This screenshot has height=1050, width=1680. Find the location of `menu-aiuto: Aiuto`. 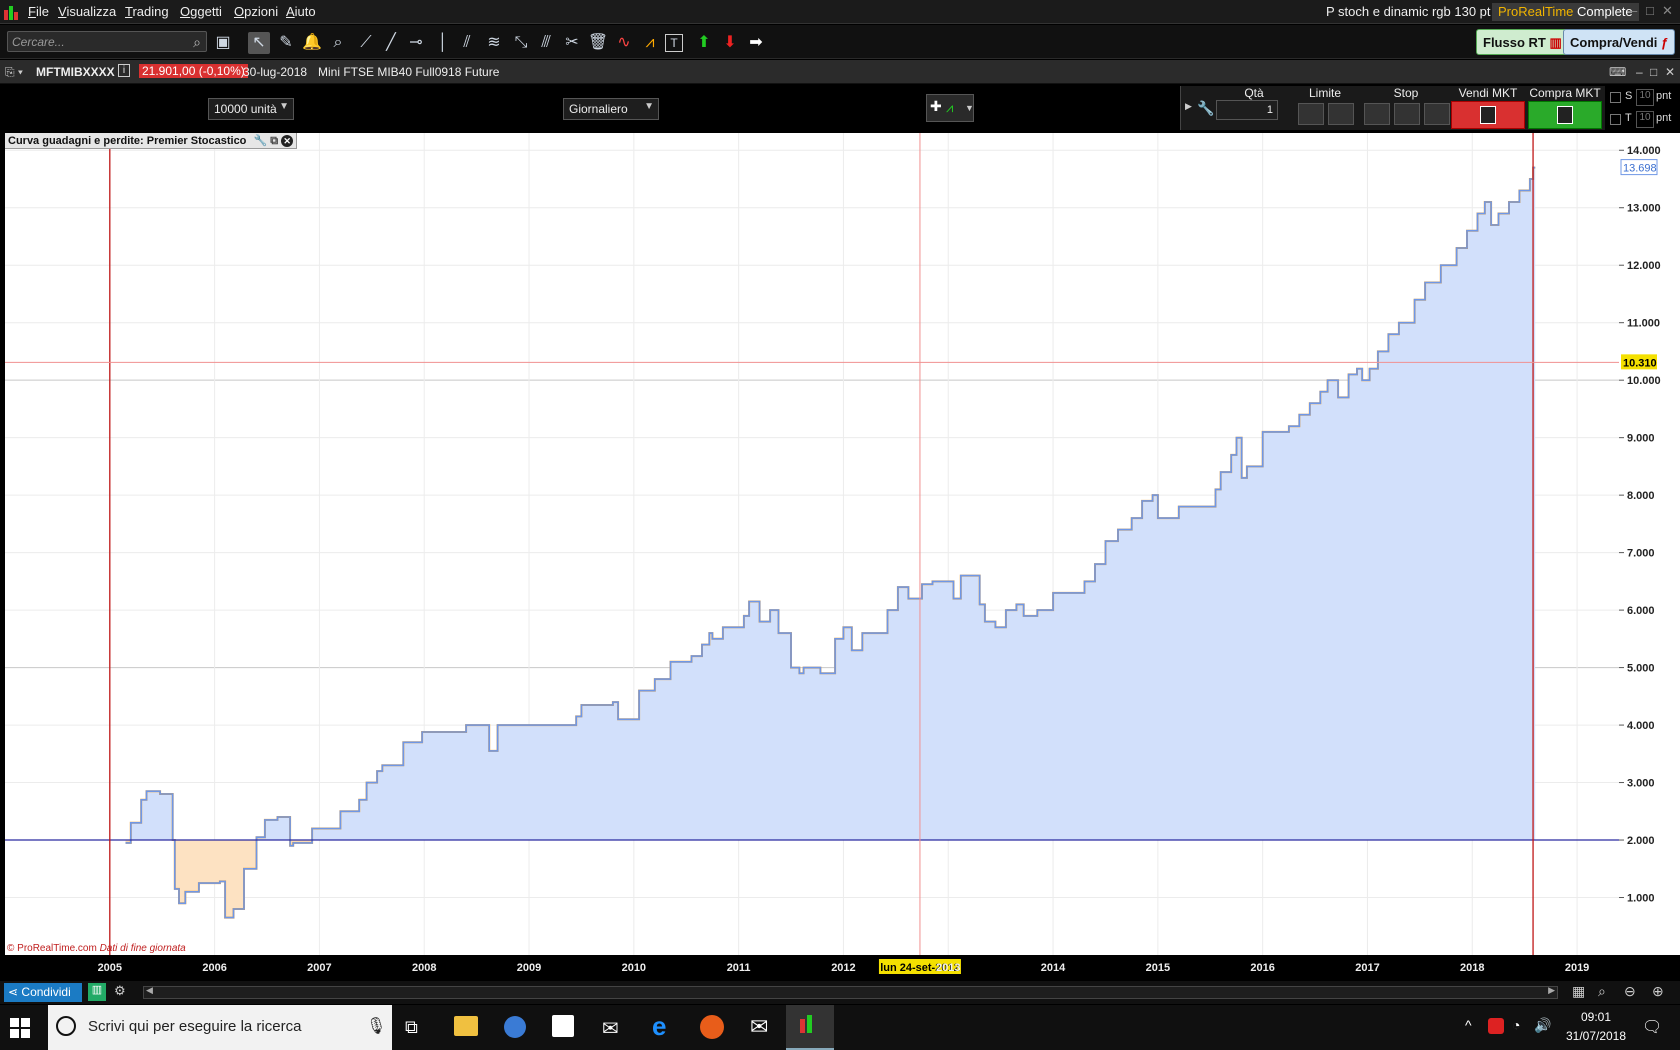

menu-aiuto: Aiuto is located at coordinates (301, 11).